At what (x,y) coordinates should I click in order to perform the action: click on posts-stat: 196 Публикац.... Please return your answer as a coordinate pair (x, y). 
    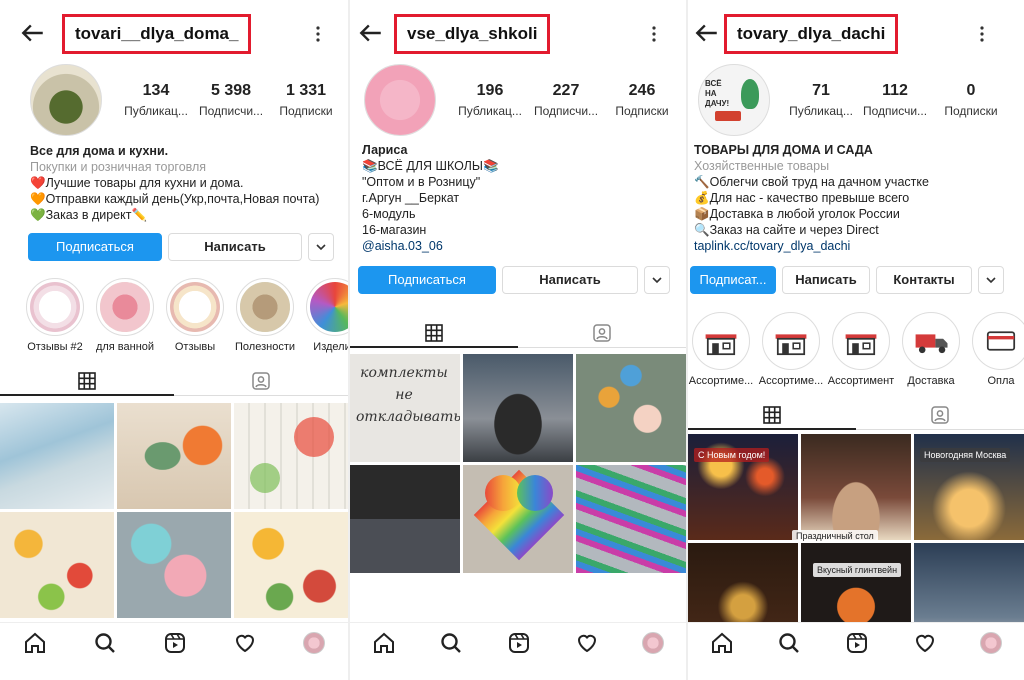
    Looking at the image, I should click on (490, 100).